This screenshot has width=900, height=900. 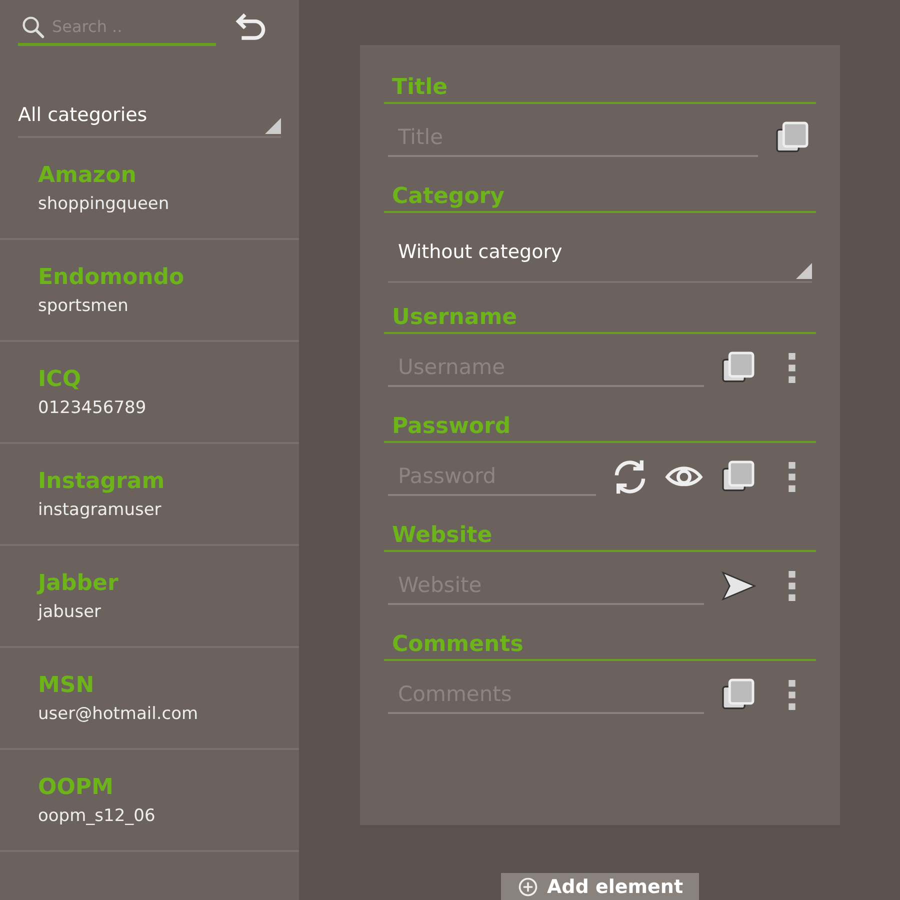 What do you see at coordinates (600, 886) in the screenshot?
I see `add-element-button: Add element` at bounding box center [600, 886].